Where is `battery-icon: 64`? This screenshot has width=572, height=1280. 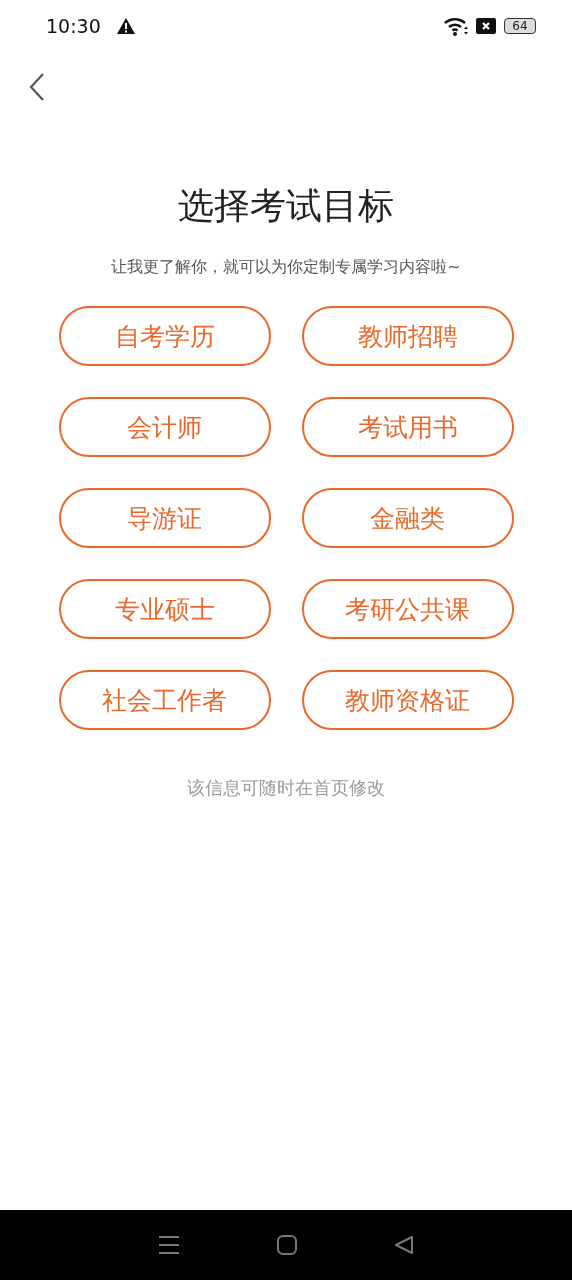
battery-icon: 64 is located at coordinates (520, 26).